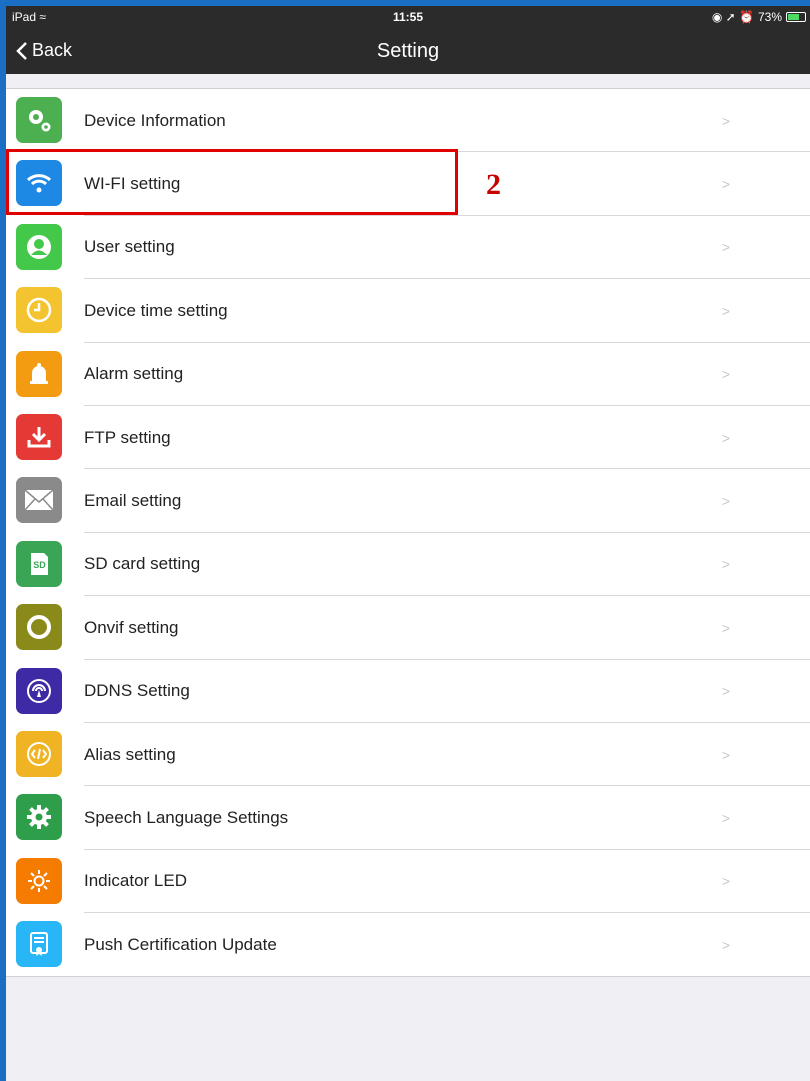 The image size is (810, 1081). I want to click on annotation-number: 2, so click(493, 184).